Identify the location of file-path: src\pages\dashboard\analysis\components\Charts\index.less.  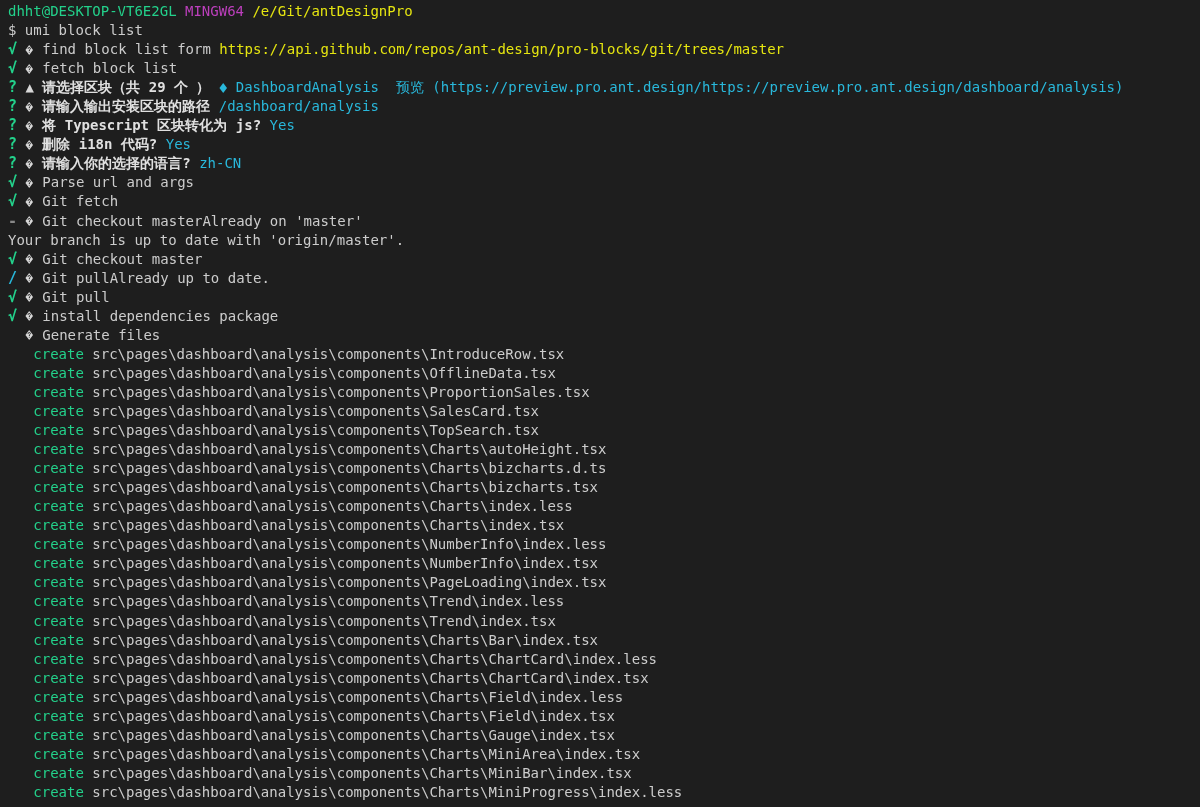
(332, 507).